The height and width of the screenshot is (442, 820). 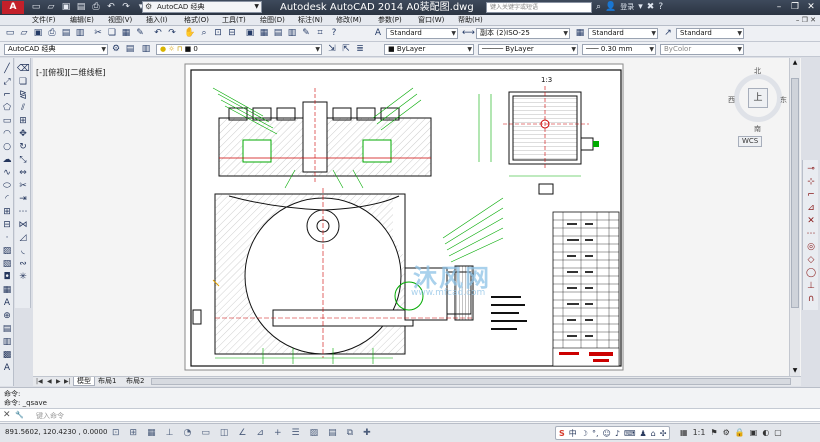 I want to click on vertical-scrollbar: ▲ ▼, so click(x=794, y=217).